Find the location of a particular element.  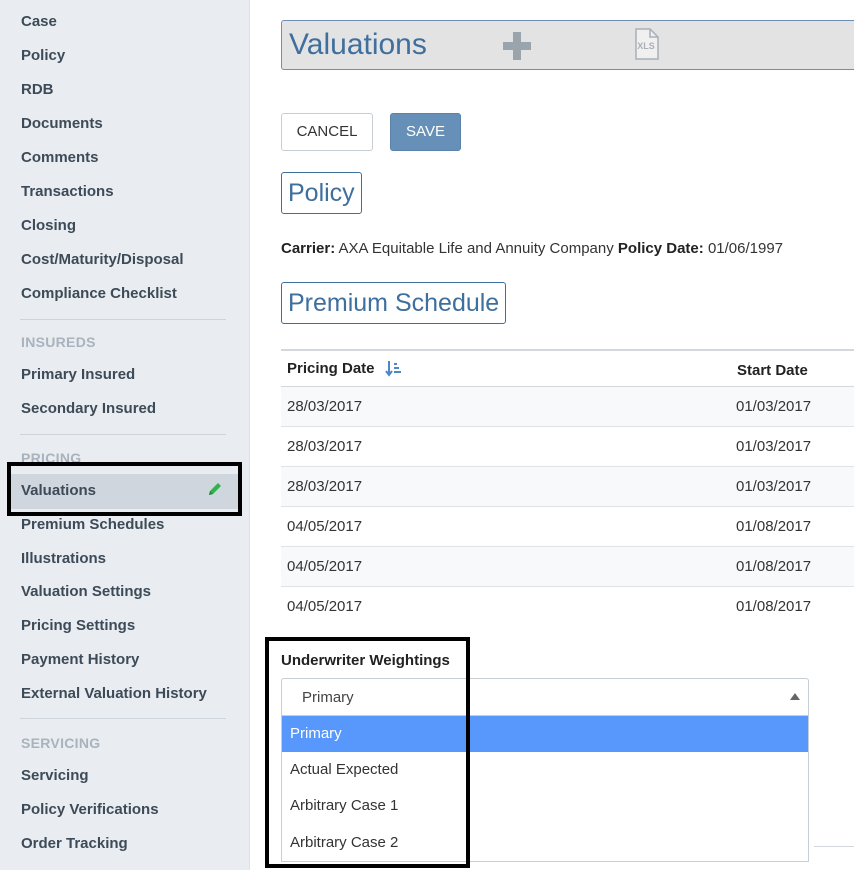

sidebar-item-comments: Comments is located at coordinates (60, 158).